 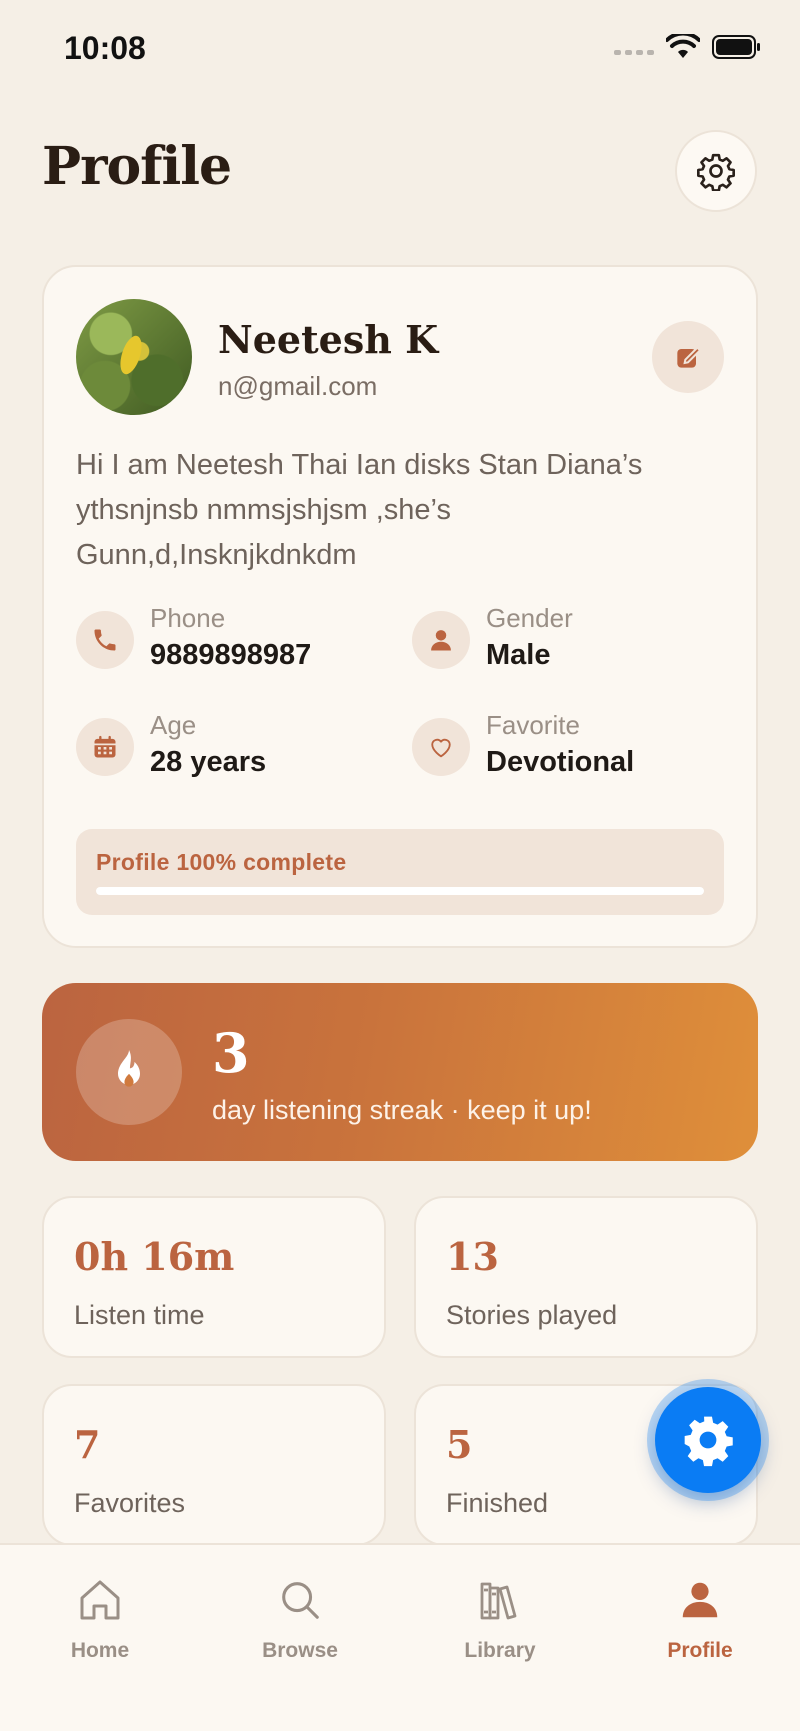 What do you see at coordinates (634, 52) in the screenshot?
I see `cellular-signal-icon` at bounding box center [634, 52].